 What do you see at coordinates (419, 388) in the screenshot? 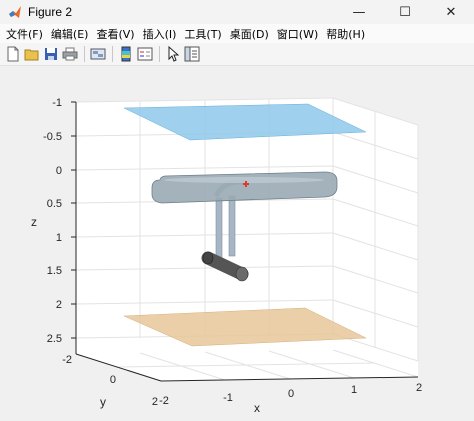
I see `x-tick: 2` at bounding box center [419, 388].